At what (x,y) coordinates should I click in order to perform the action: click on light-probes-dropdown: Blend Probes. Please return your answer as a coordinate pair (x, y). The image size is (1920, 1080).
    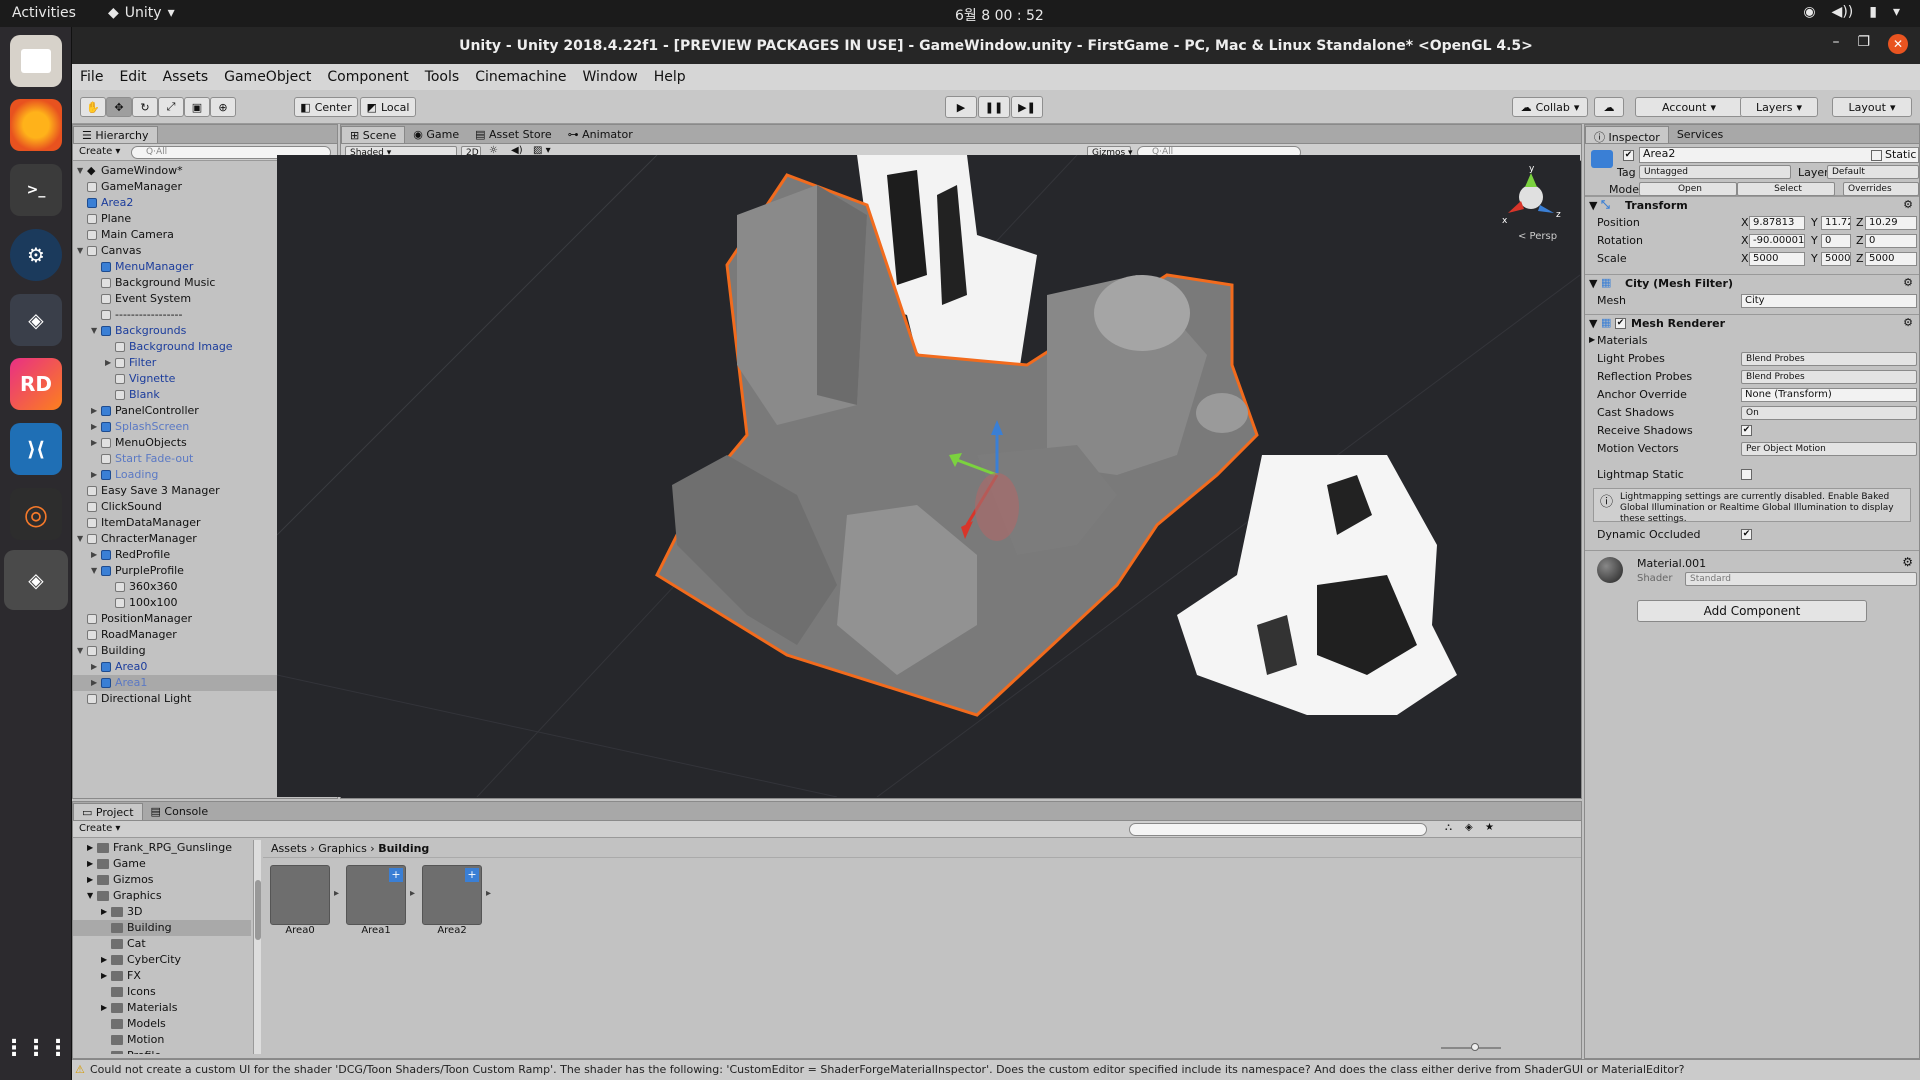
    Looking at the image, I should click on (1829, 359).